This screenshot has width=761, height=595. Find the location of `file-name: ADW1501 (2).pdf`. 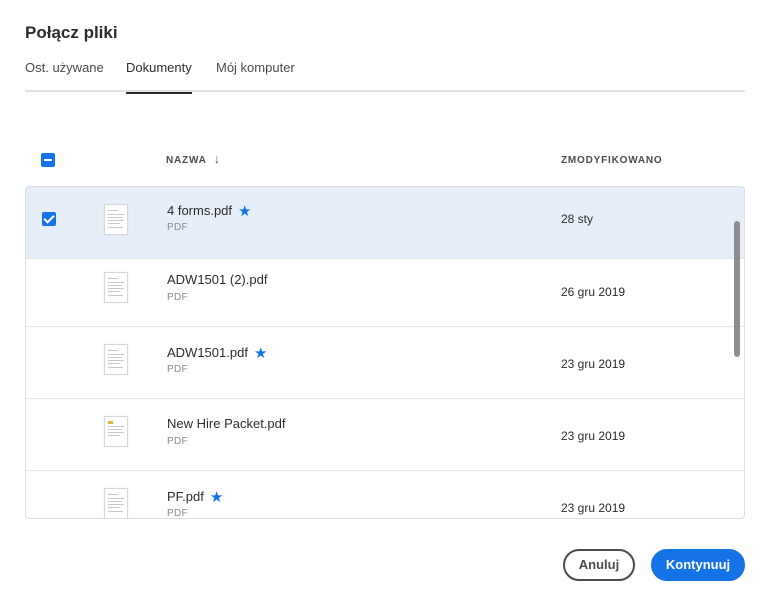

file-name: ADW1501 (2).pdf is located at coordinates (217, 279).